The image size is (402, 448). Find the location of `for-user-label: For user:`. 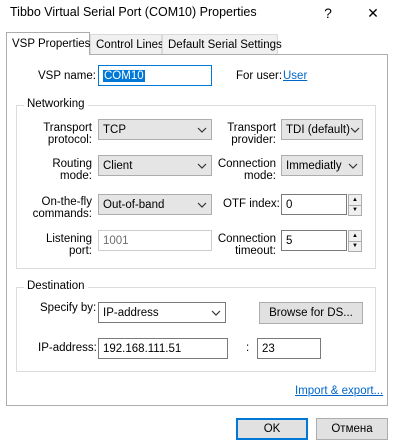

for-user-label: For user: is located at coordinates (259, 76).